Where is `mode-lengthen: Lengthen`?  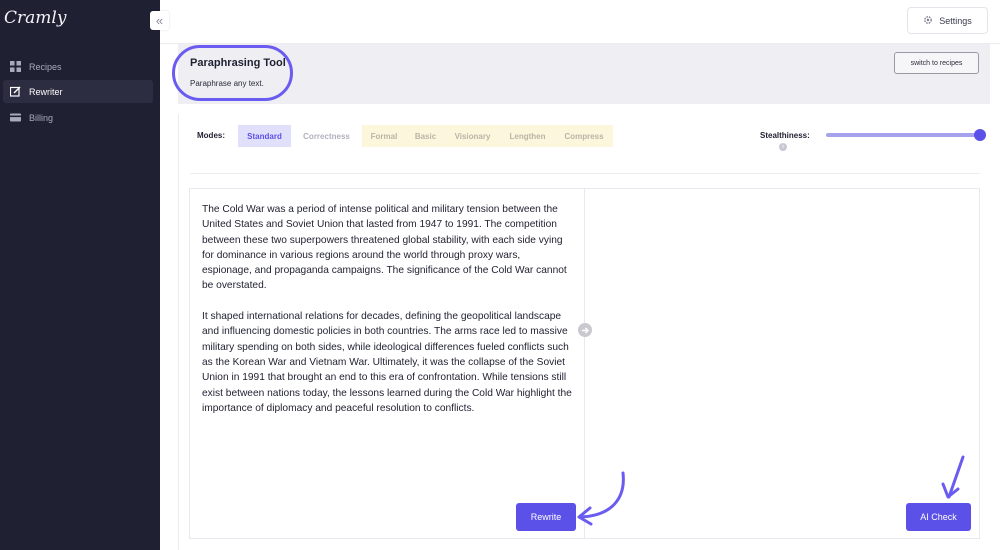
mode-lengthen: Lengthen is located at coordinates (527, 136).